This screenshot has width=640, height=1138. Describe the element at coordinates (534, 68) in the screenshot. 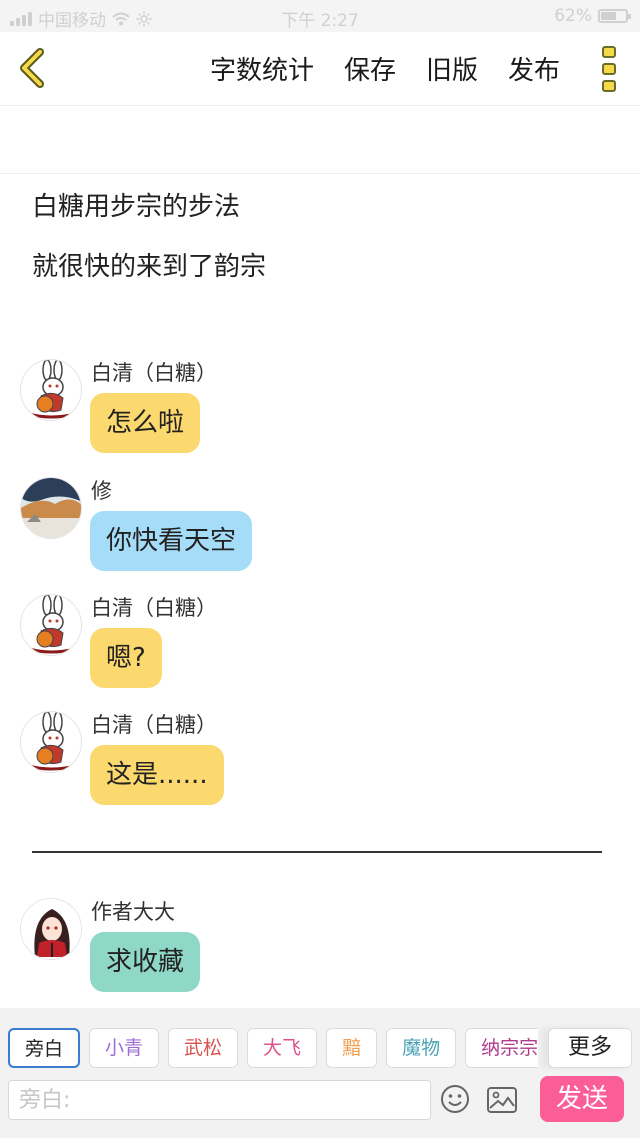

I see `publish-button: 发布` at that location.